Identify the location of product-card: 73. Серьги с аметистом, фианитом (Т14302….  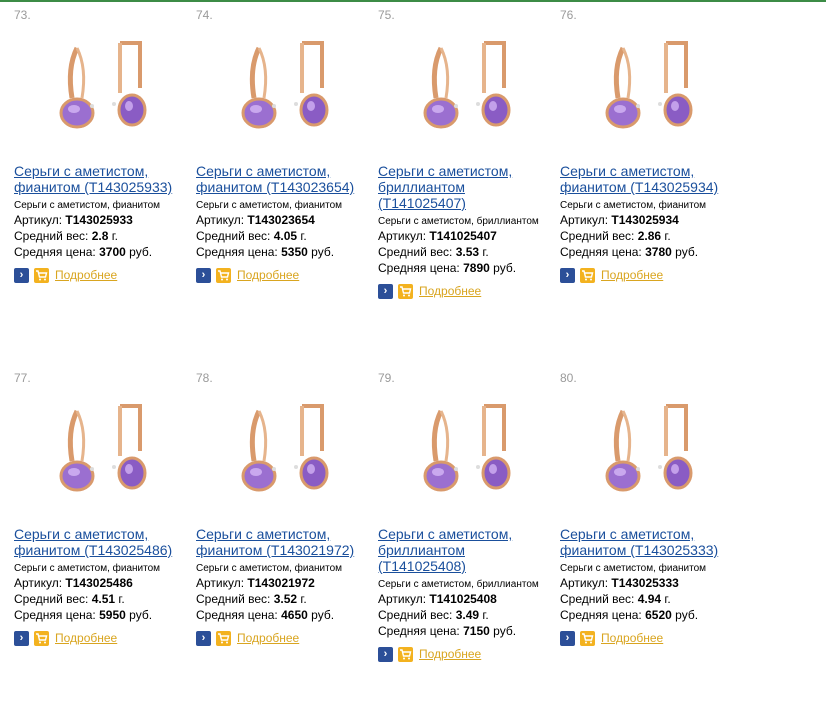
(101, 145).